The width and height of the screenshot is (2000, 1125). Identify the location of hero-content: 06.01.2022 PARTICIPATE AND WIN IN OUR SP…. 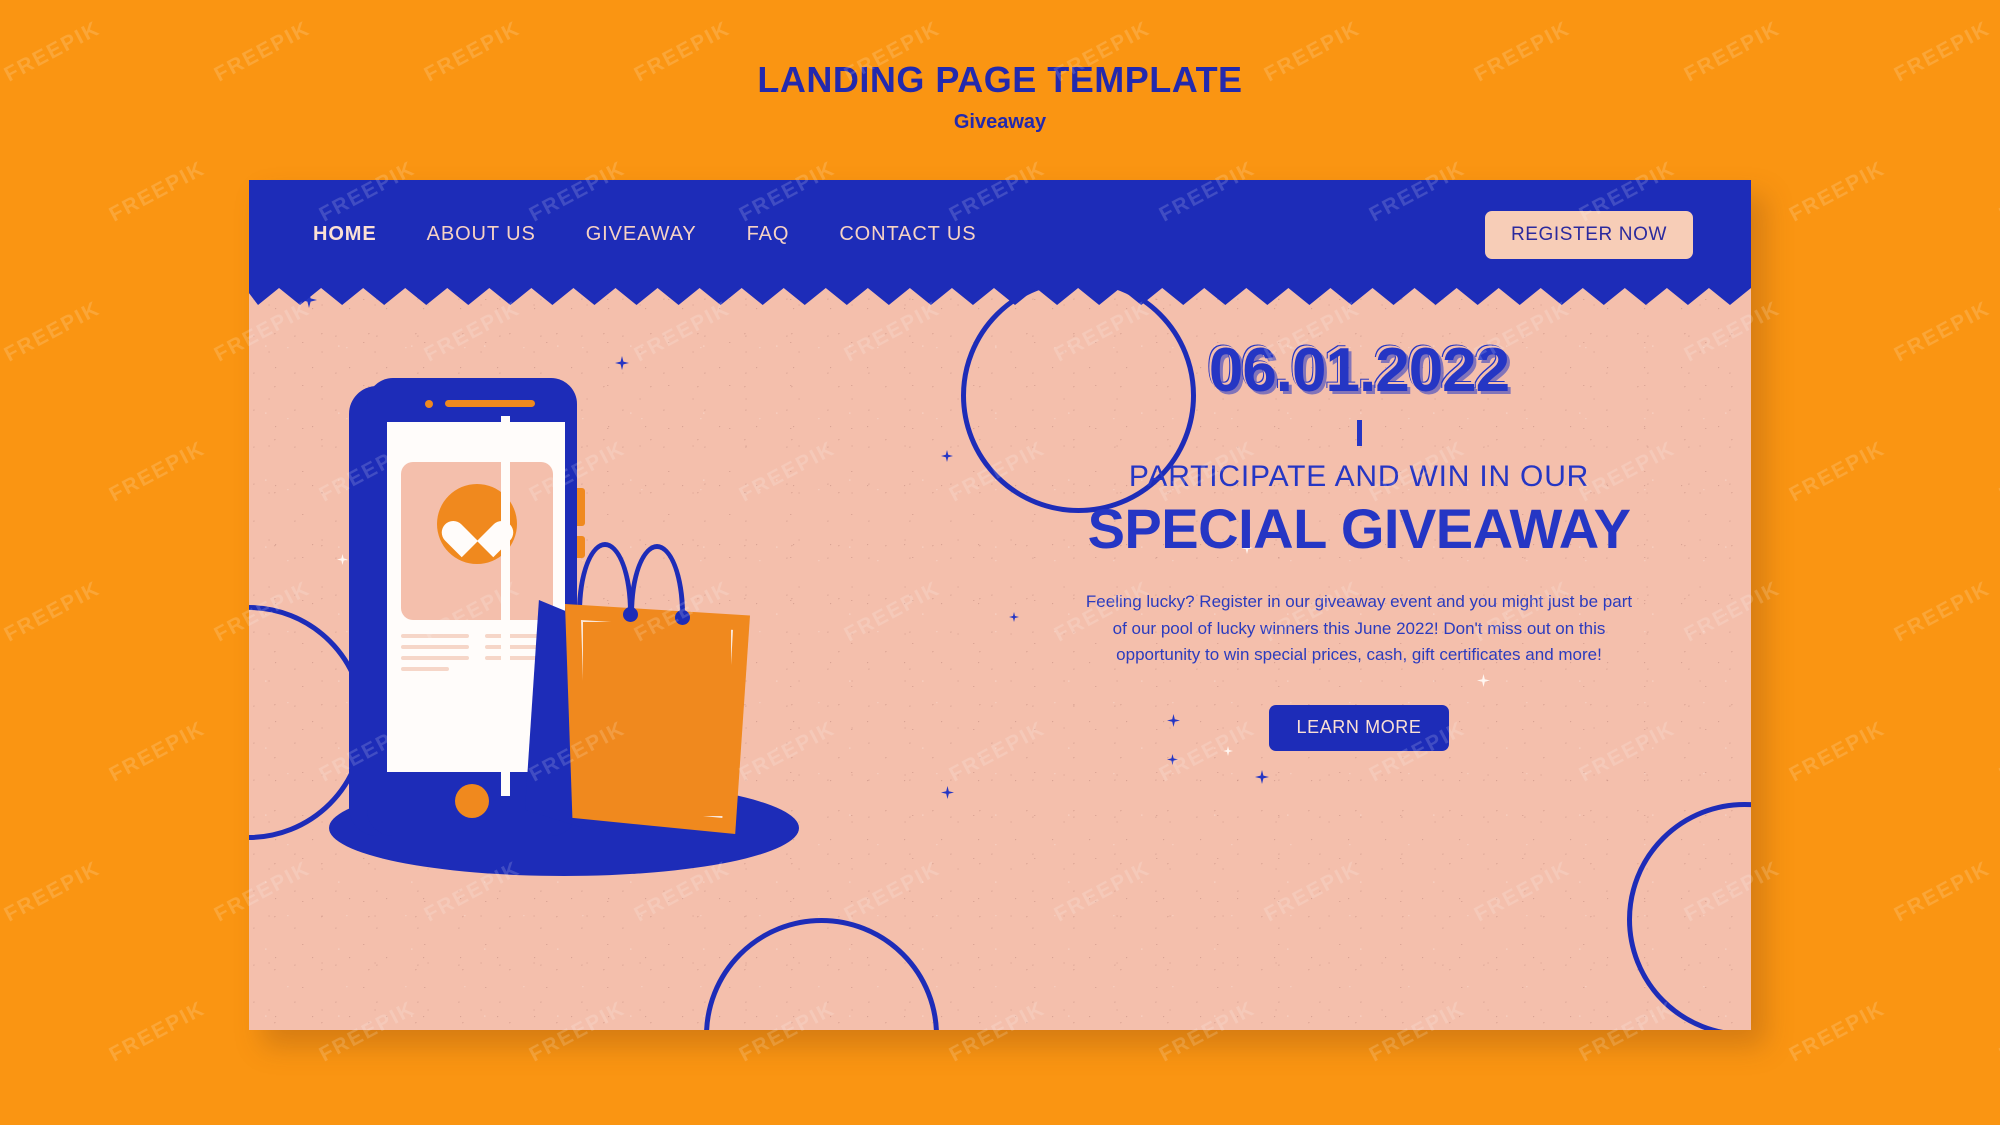
(1359, 545).